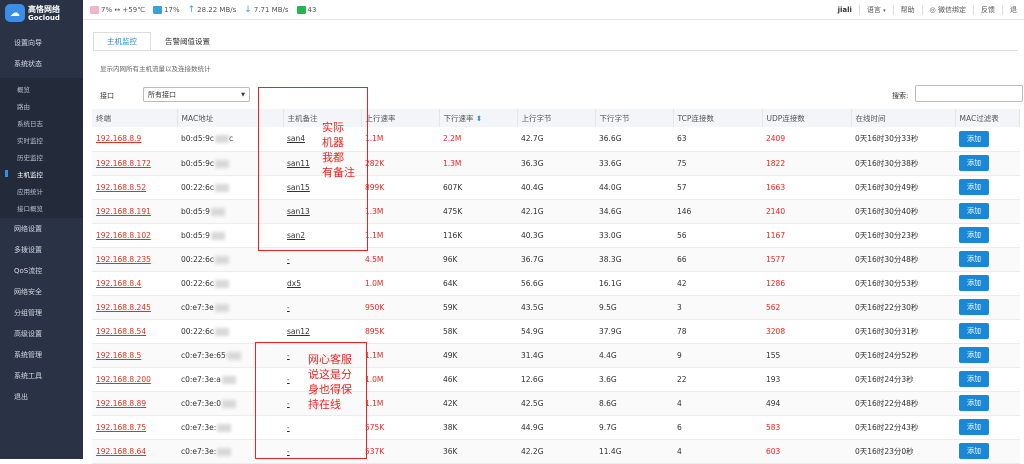 Image resolution: width=1024 pixels, height=464 pixels. What do you see at coordinates (903, 211) in the screenshot?
I see `online-time: 0天16时30分40秒` at bounding box center [903, 211].